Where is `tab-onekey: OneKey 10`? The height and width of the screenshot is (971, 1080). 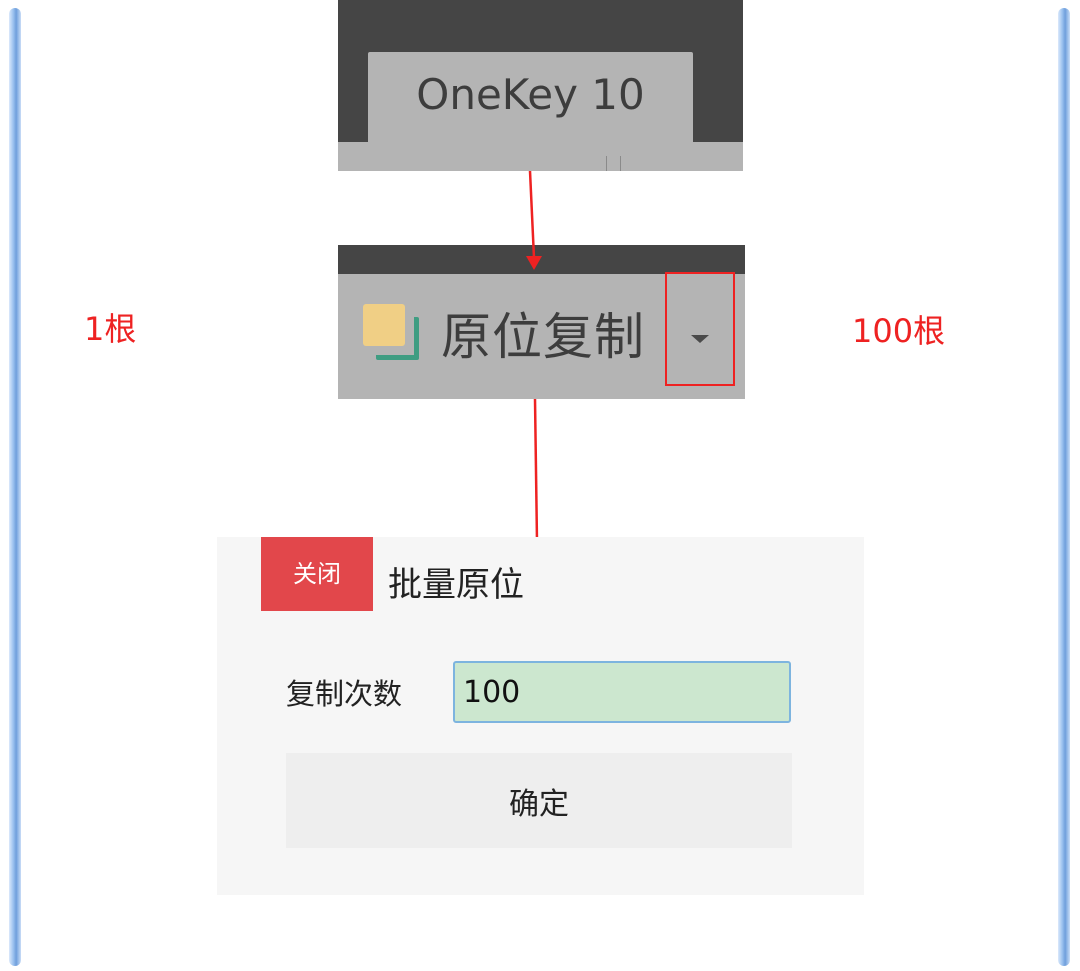
tab-onekey: OneKey 10 is located at coordinates (530, 102).